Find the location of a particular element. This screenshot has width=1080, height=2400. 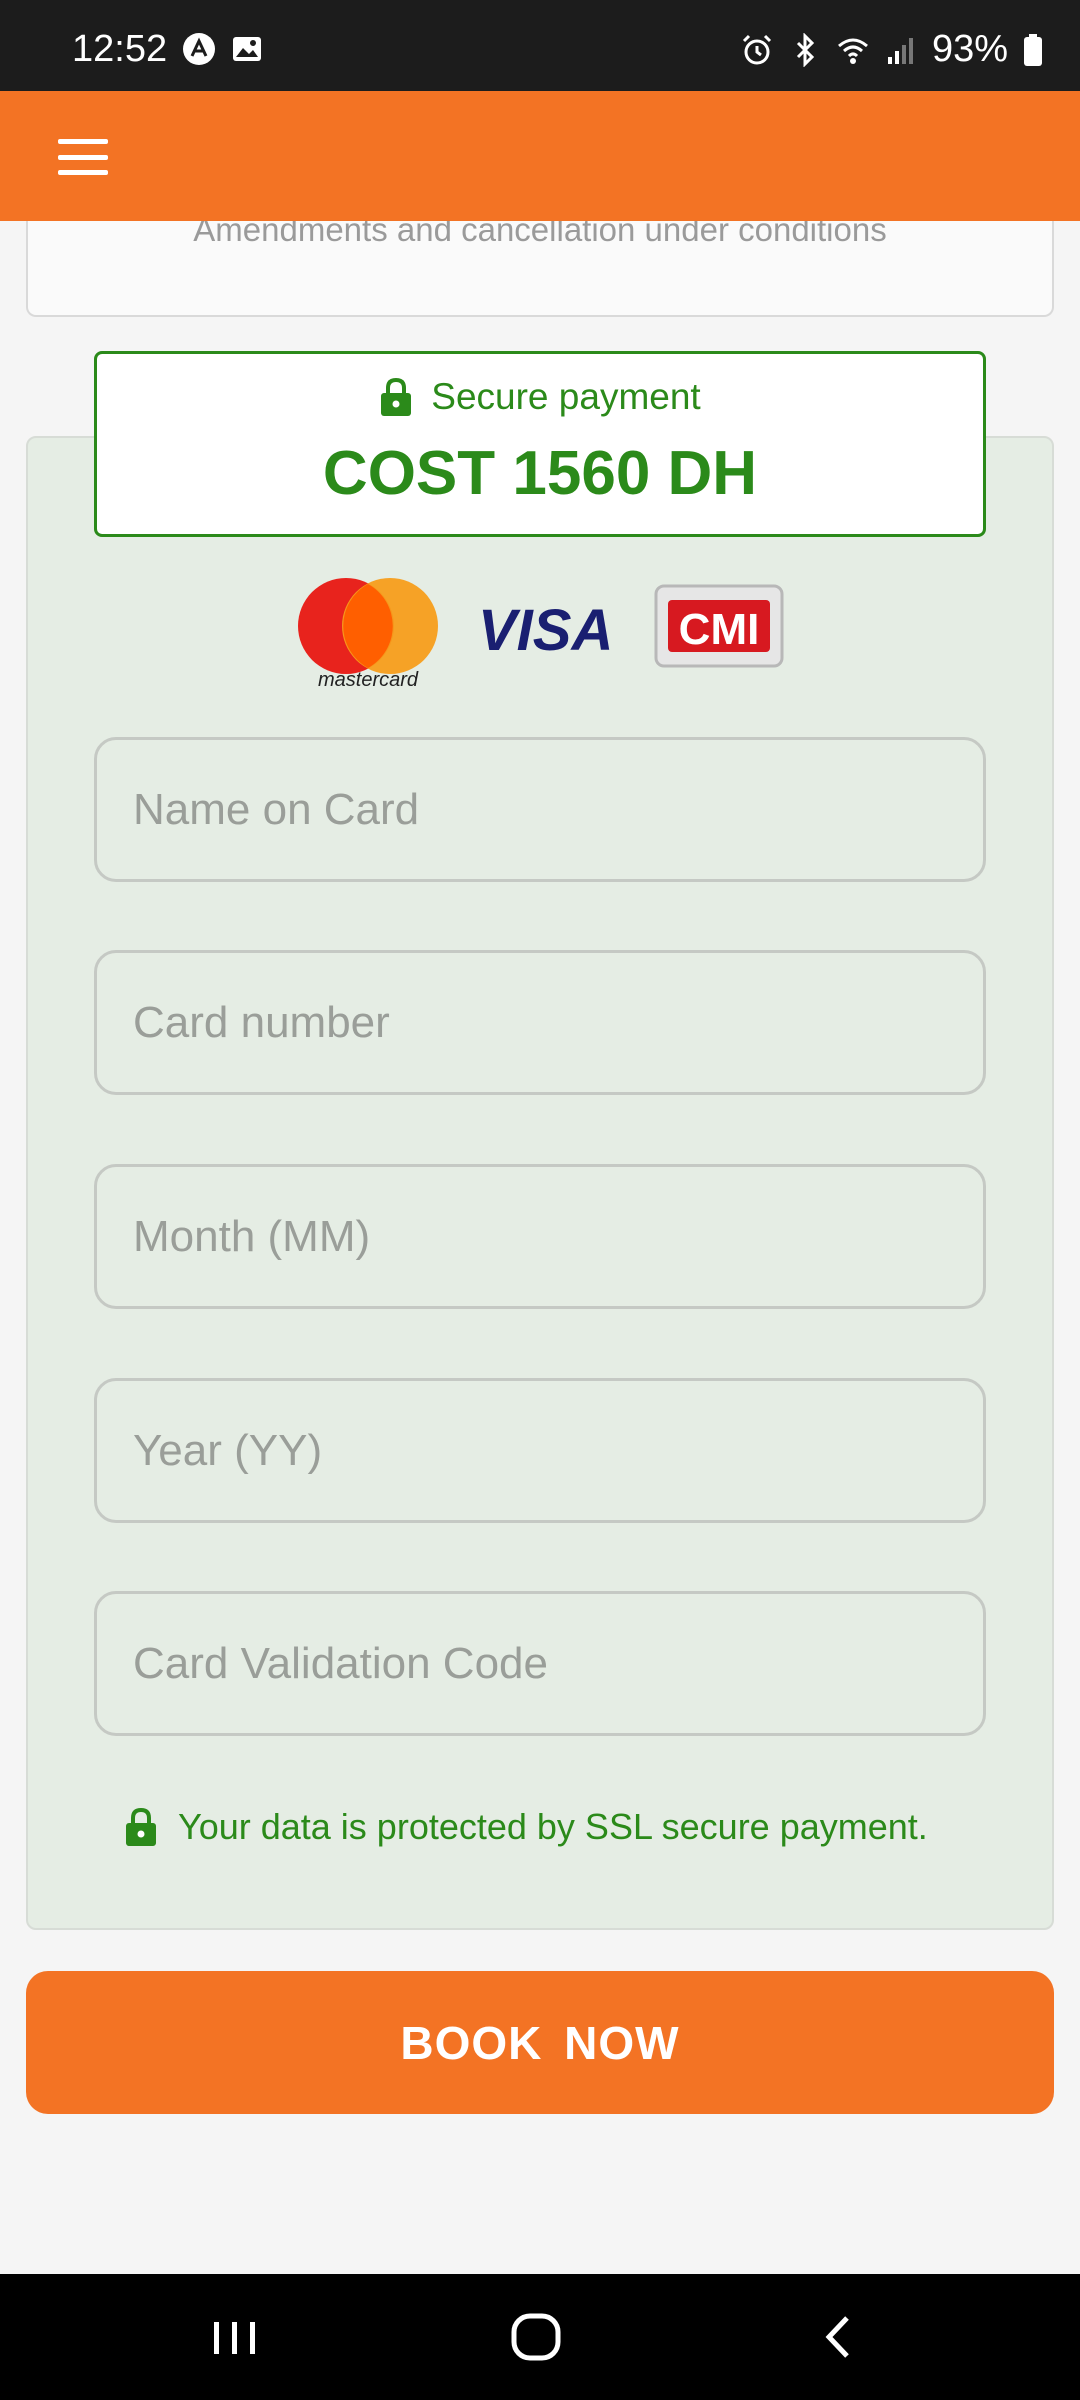

cost-box: Secure payment COST 1560 DH is located at coordinates (540, 444).